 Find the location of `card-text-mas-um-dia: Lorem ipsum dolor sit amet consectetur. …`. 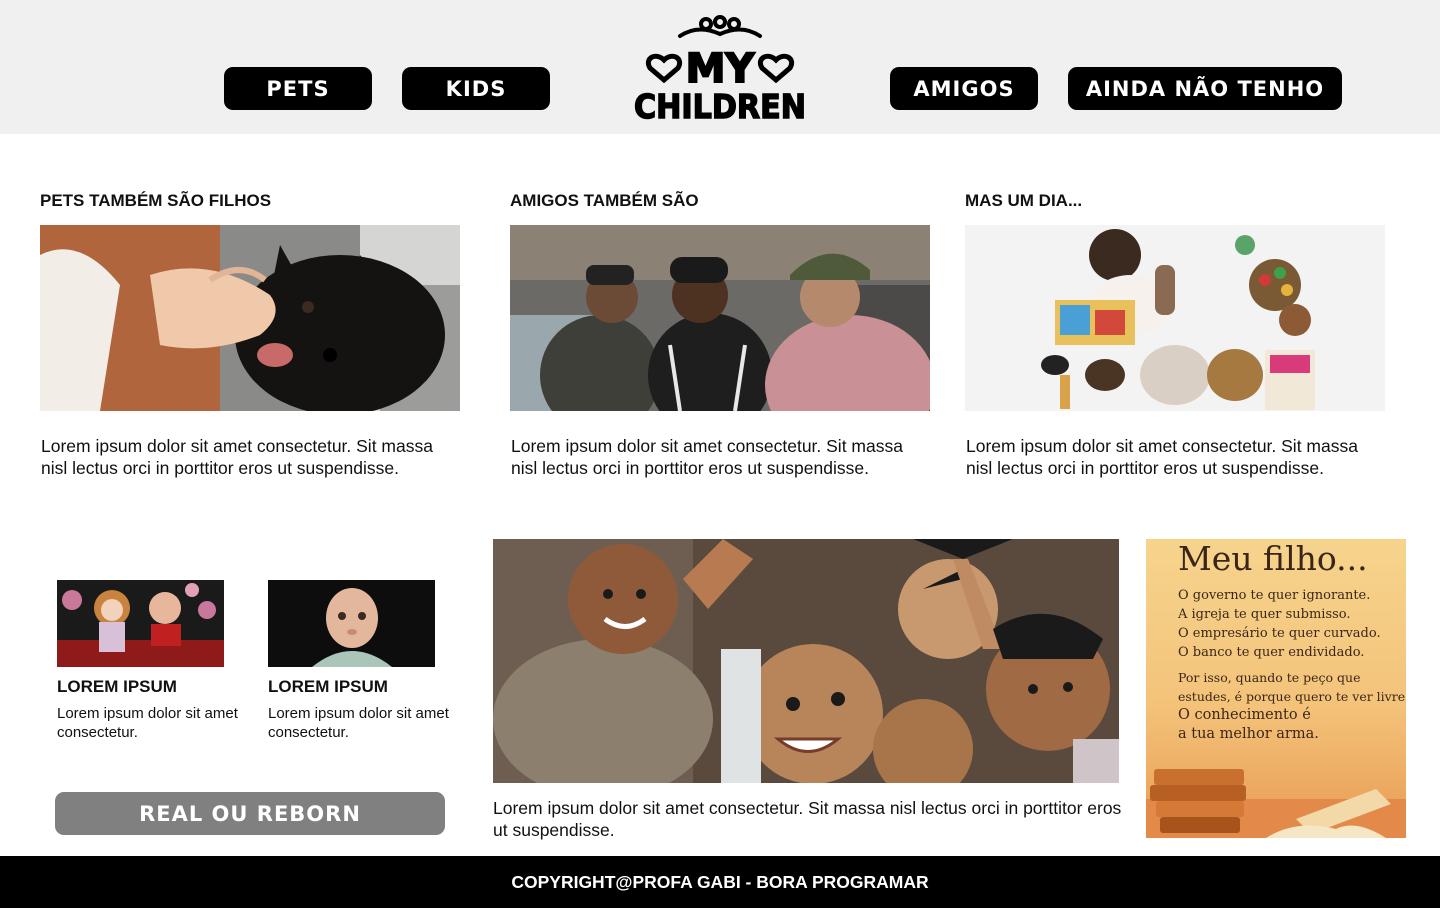

card-text-mas-um-dia: Lorem ipsum dolor sit amet consectetur. … is located at coordinates (1162, 457).